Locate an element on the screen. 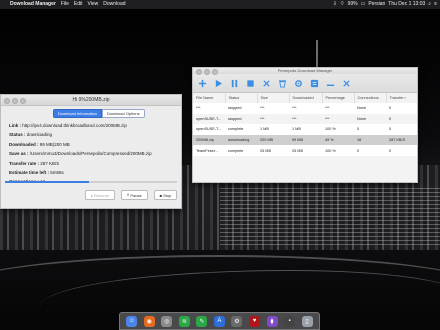 This screenshot has height=330, width=440. manager-titlebar: Persepolis Download Manager is located at coordinates (305, 71).